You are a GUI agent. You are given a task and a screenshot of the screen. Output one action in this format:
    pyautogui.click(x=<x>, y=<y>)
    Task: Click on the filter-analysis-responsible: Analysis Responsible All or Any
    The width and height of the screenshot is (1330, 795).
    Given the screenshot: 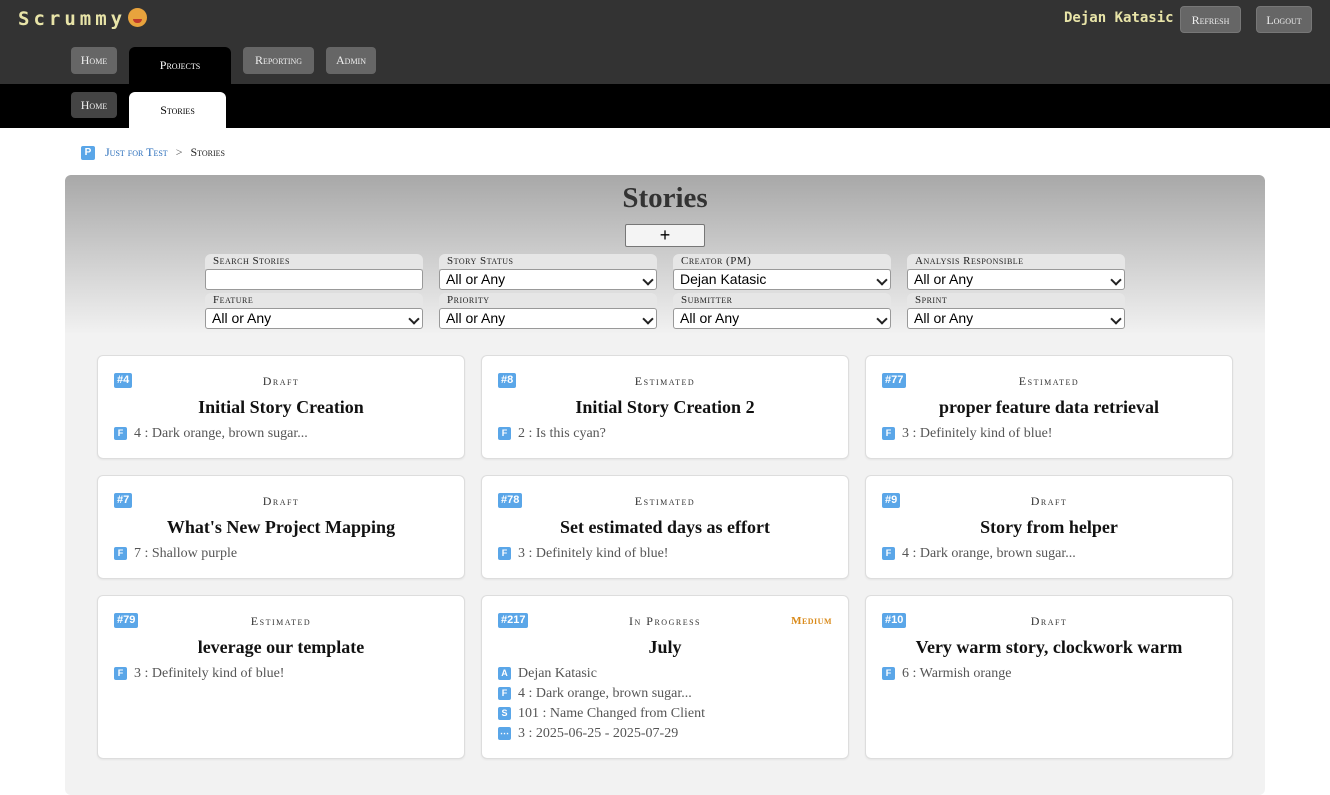 What is the action you would take?
    pyautogui.click(x=1016, y=273)
    